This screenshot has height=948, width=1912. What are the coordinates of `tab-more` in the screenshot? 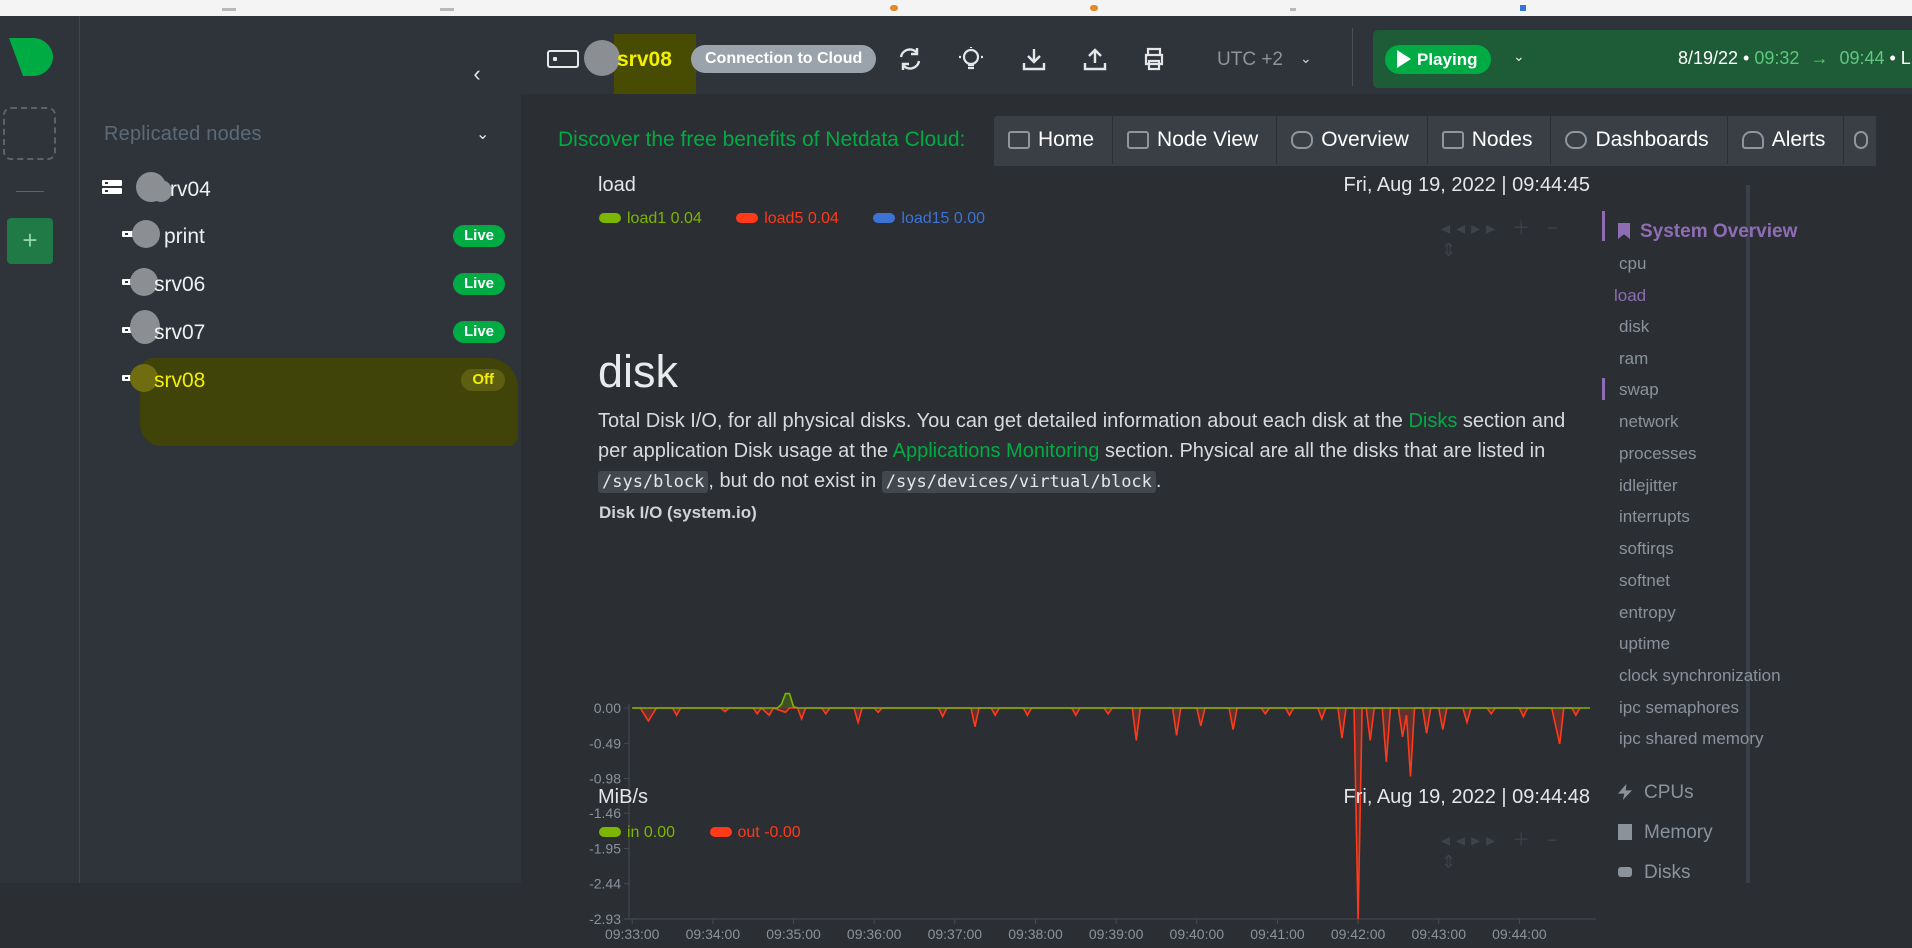 It's located at (1860, 140).